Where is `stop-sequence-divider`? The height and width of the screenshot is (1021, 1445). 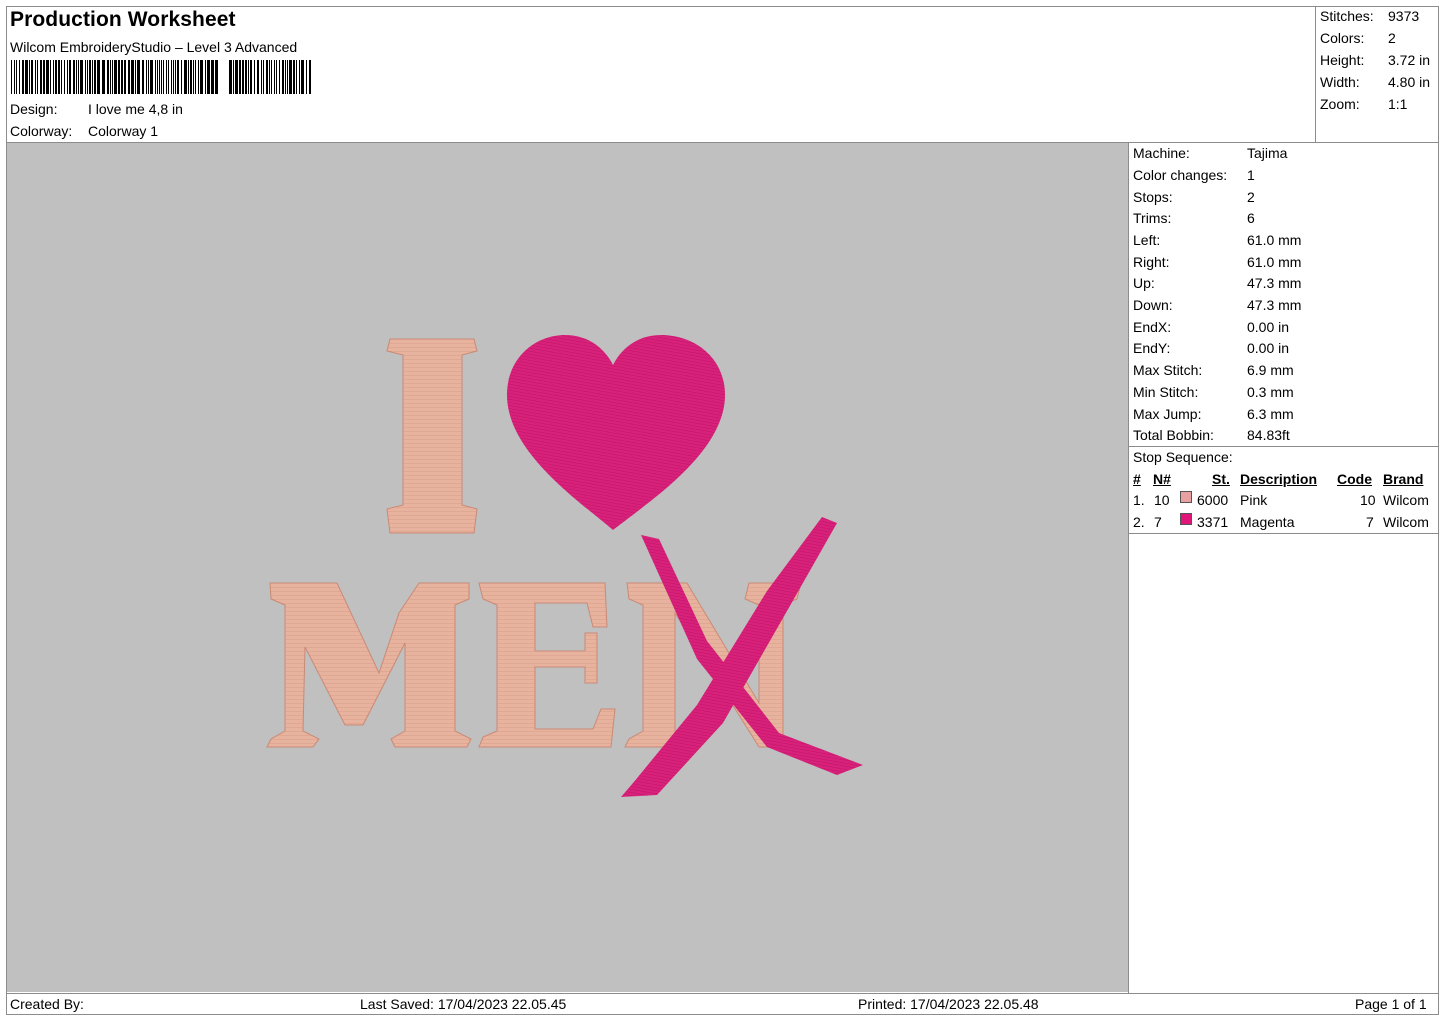
stop-sequence-divider is located at coordinates (1284, 446).